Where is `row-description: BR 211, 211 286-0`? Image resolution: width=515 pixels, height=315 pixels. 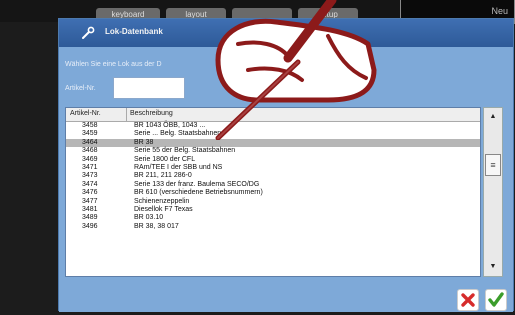
row-description: BR 211, 211 286-0 is located at coordinates (163, 176).